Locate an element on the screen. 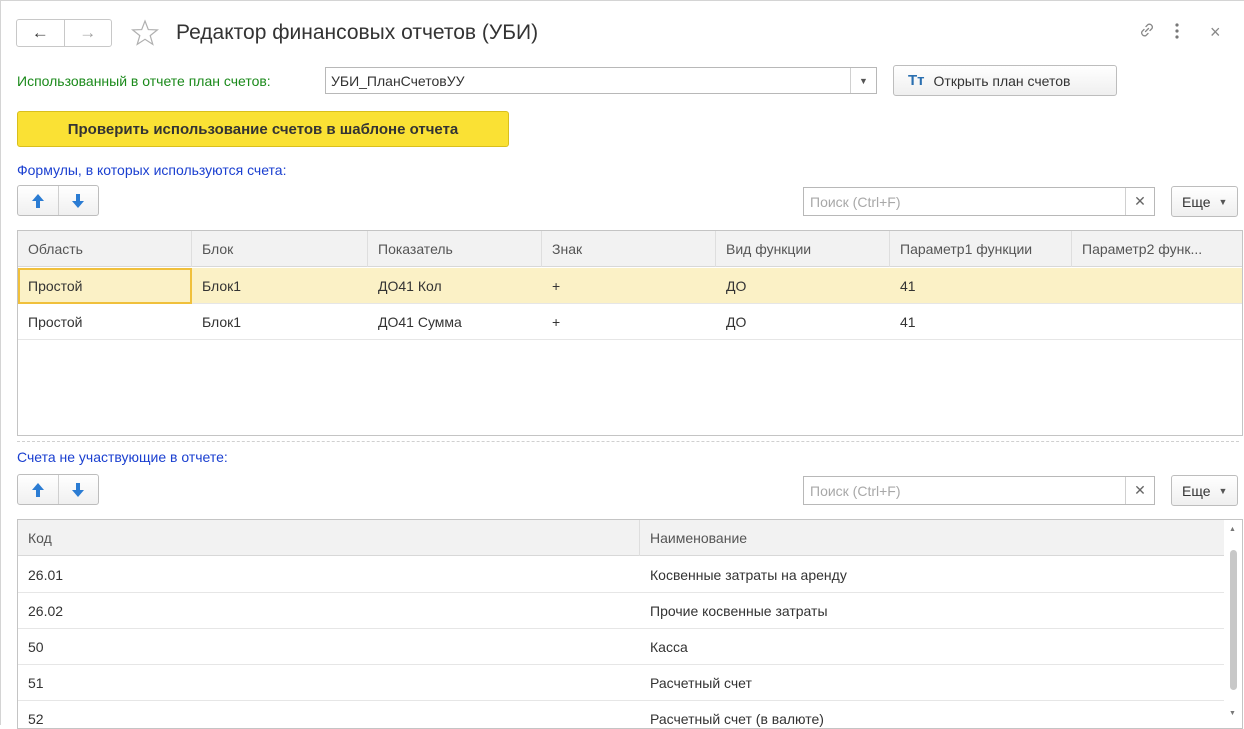 The height and width of the screenshot is (729, 1244). favorite-star-icon is located at coordinates (145, 33).